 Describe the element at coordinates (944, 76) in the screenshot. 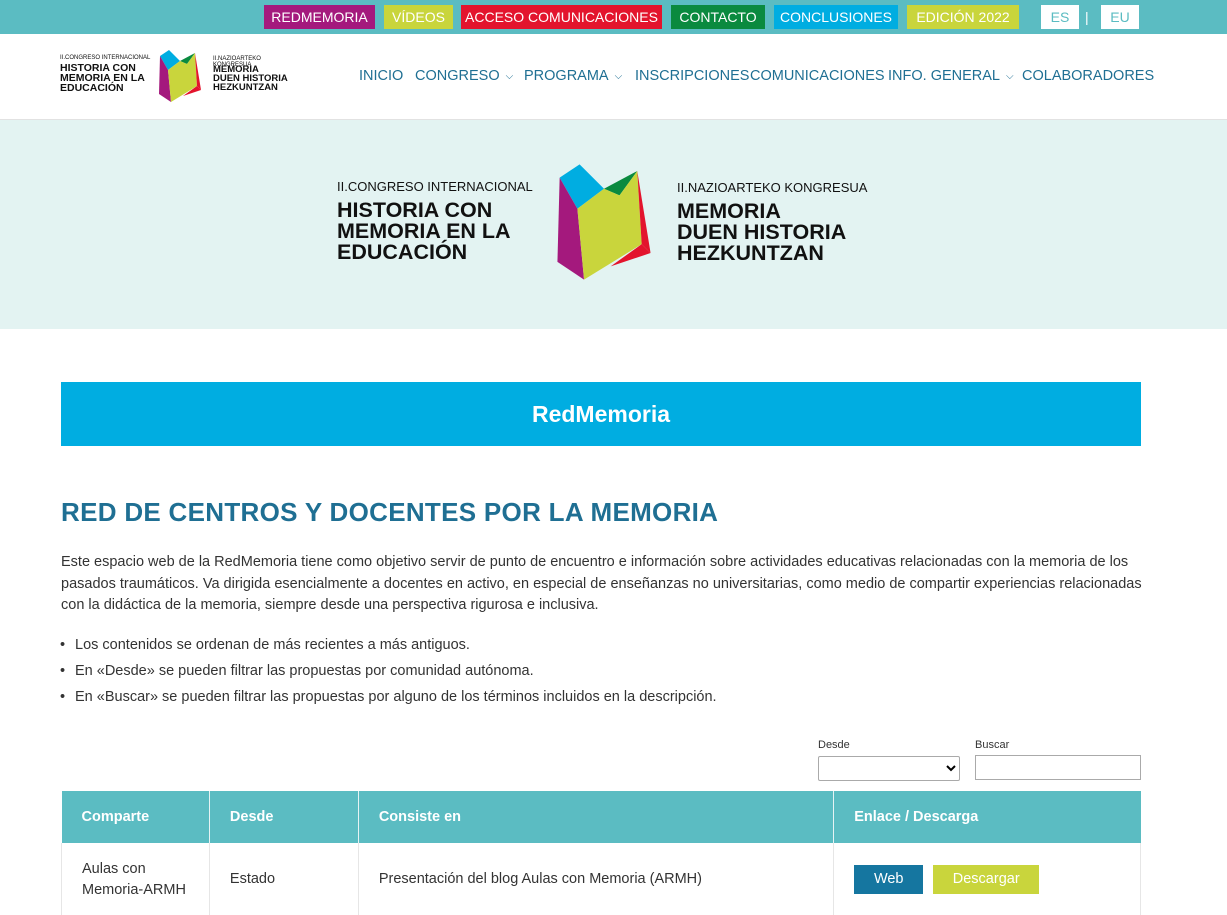

I see `nav-item-label: INFO. GENERAL` at that location.